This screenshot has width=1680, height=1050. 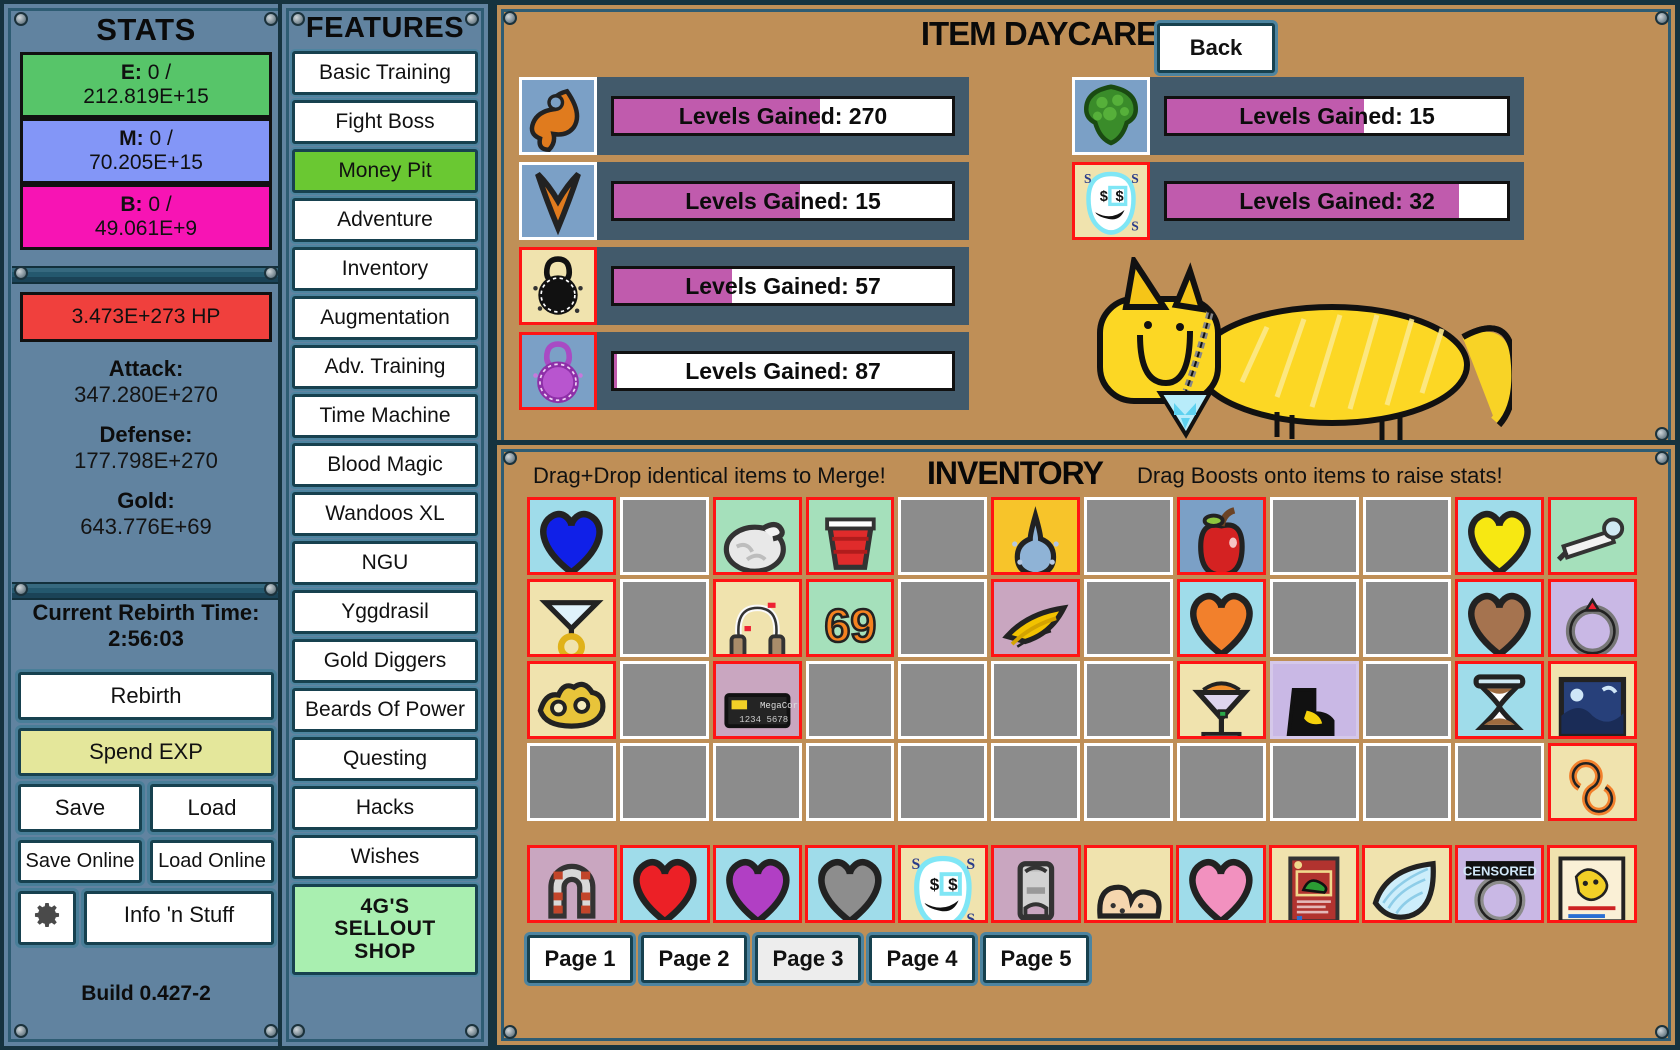 What do you see at coordinates (571, 700) in the screenshot?
I see `inventory-slot-gold-knuckles` at bounding box center [571, 700].